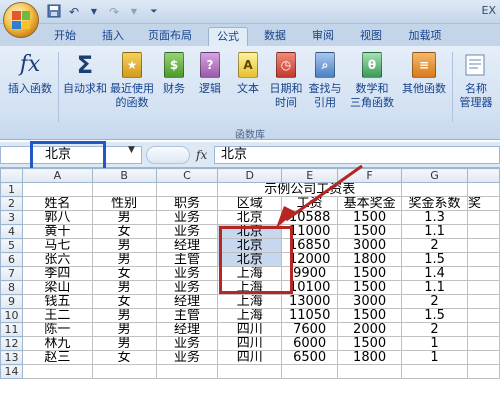 The image size is (500, 419). I want to click on tab-page-layout: 页面布局, so click(170, 36).